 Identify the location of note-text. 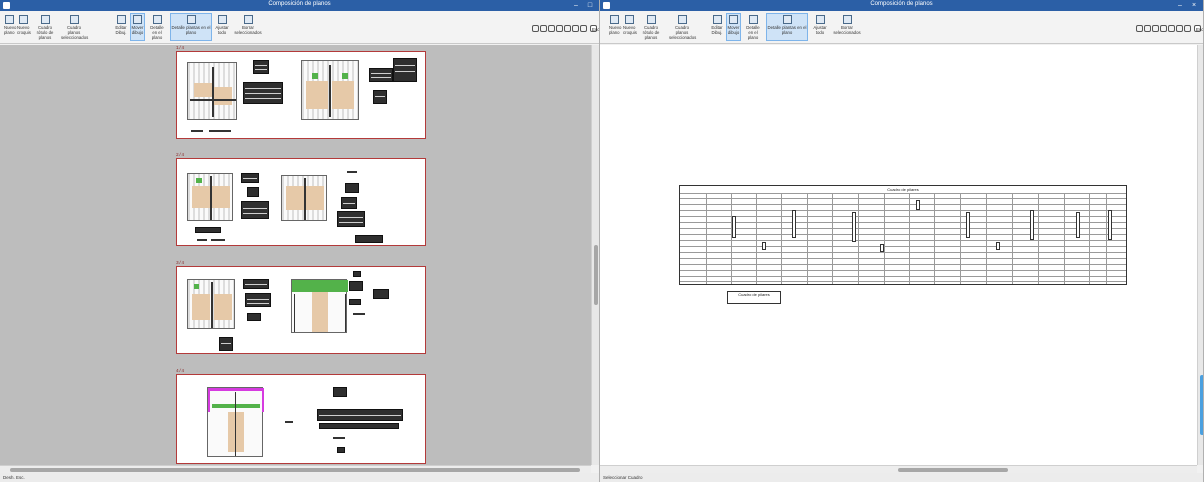
(202, 240).